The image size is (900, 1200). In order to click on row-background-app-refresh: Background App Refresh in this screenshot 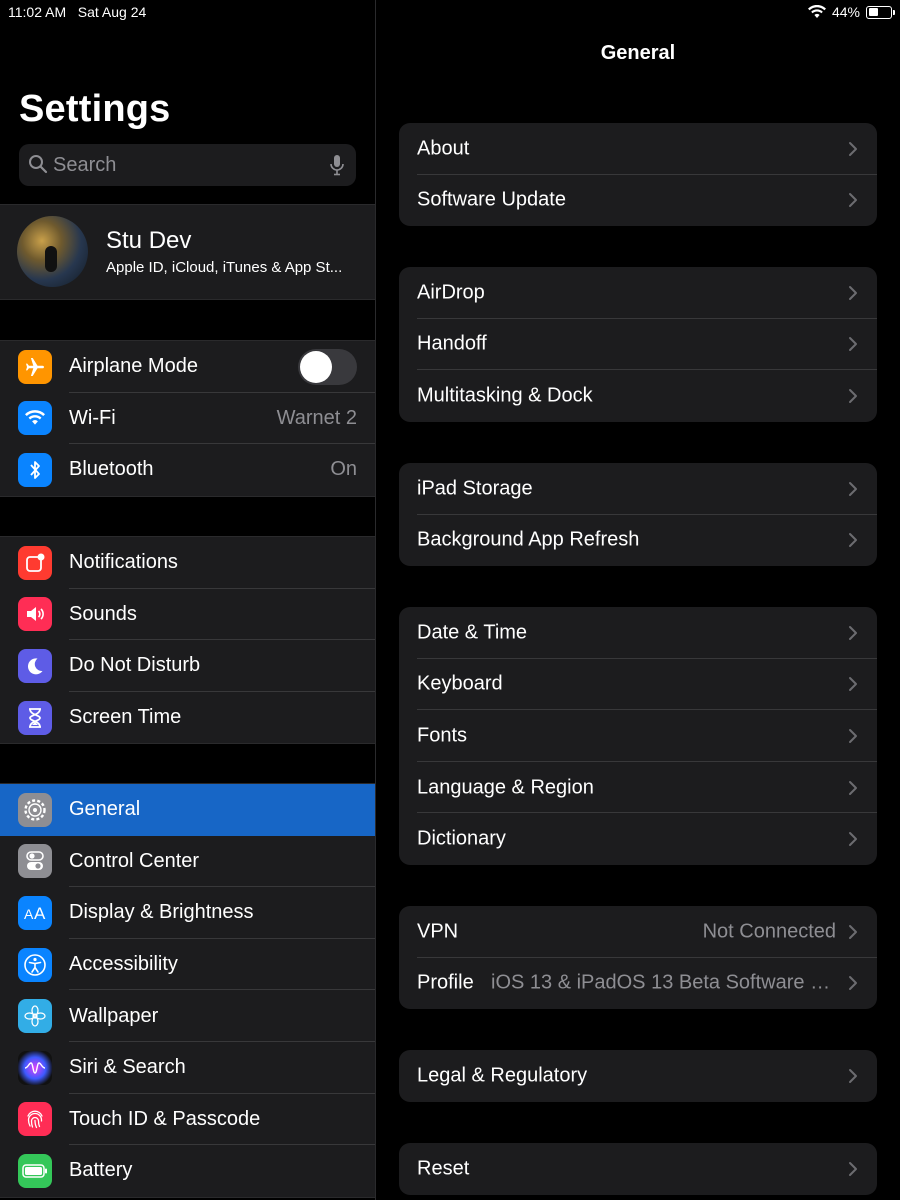, I will do `click(638, 541)`.